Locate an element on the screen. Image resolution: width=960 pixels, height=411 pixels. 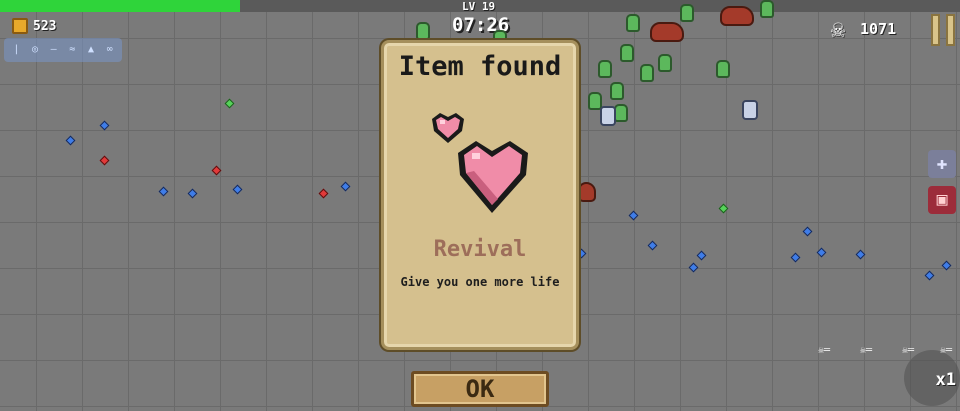
level-label: LV 19 is located at coordinates (479, 6).